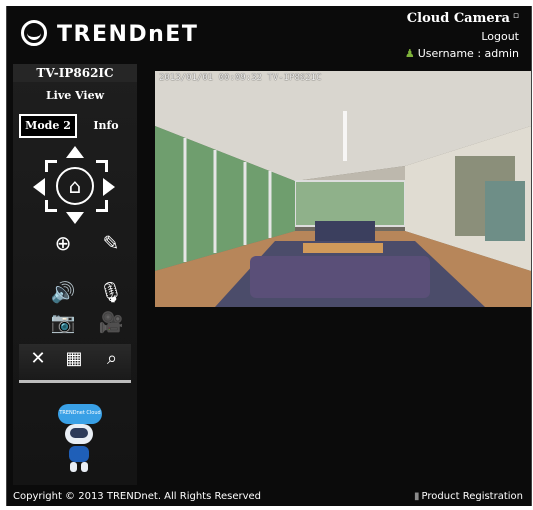 The width and height of the screenshot is (533, 510). Describe the element at coordinates (468, 53) in the screenshot. I see `username-label: Username : admin` at that location.